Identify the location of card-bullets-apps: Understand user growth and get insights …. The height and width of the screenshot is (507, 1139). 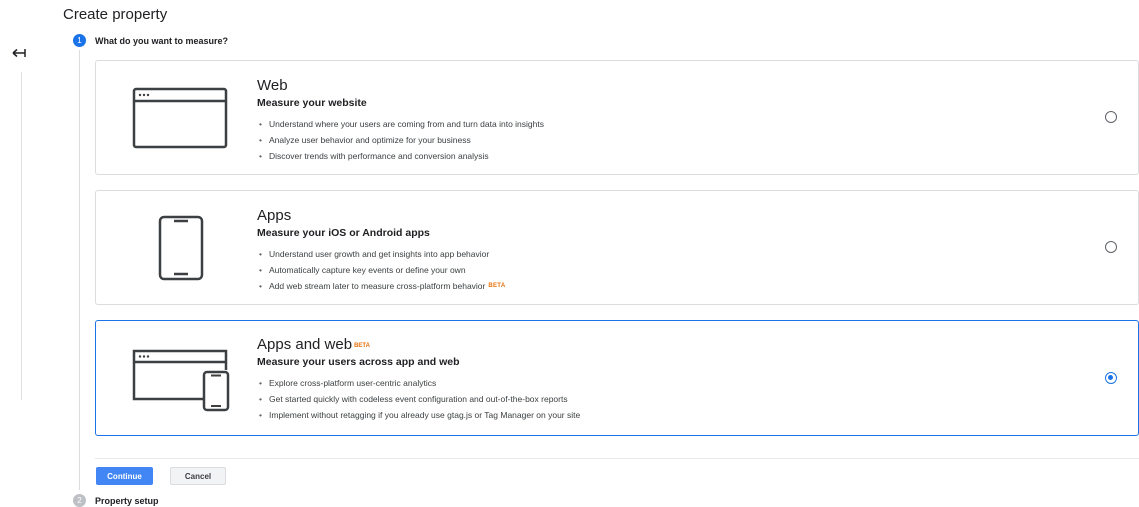
(381, 270).